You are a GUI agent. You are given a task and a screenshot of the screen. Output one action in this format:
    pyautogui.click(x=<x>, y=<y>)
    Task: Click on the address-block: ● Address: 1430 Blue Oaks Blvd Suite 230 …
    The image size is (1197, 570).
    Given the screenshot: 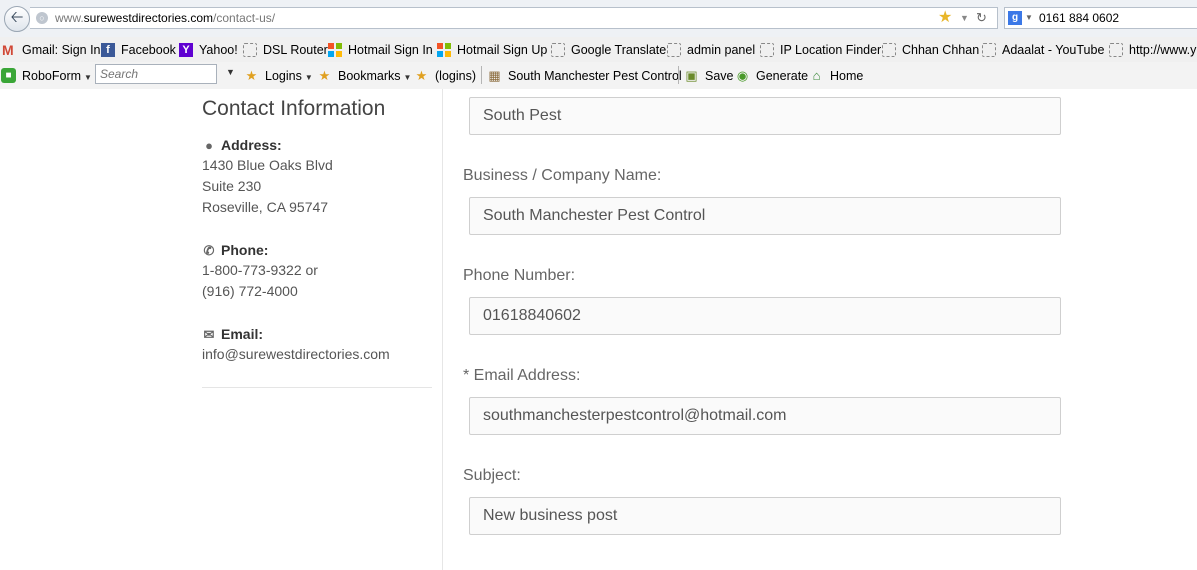 What is the action you would take?
    pyautogui.click(x=317, y=176)
    